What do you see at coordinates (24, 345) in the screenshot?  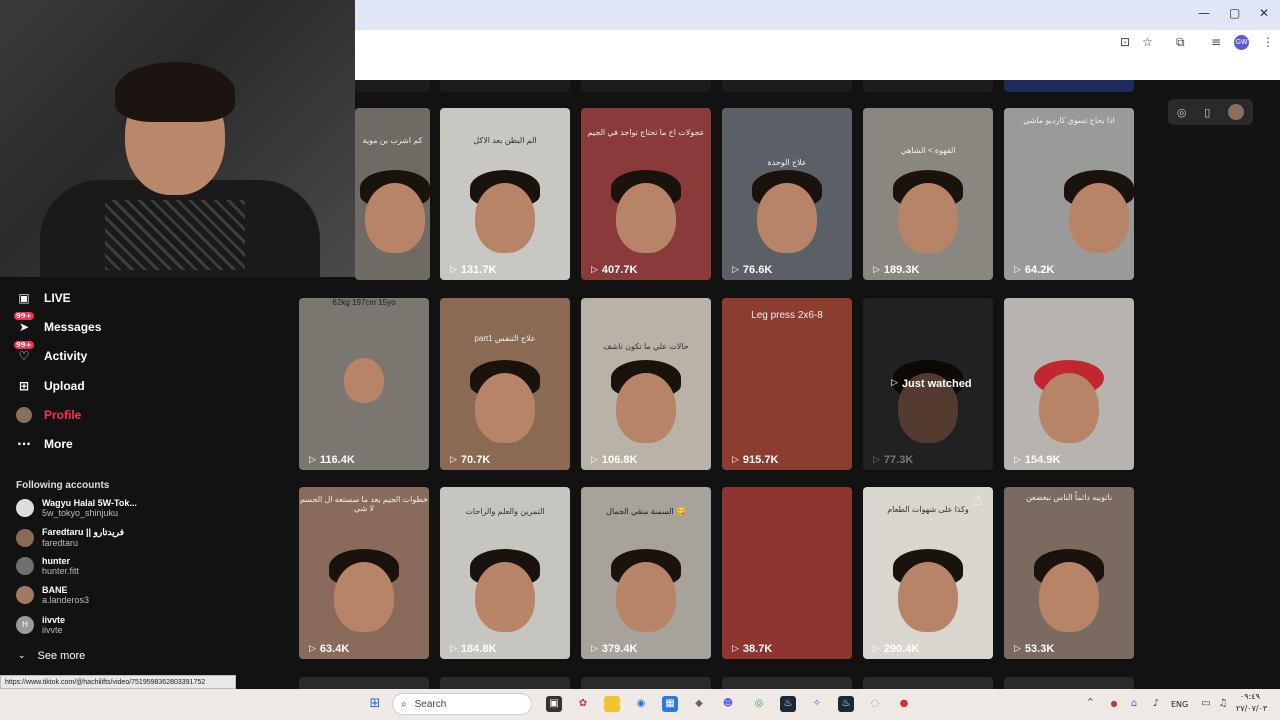 I see `activity-badge: 99+` at bounding box center [24, 345].